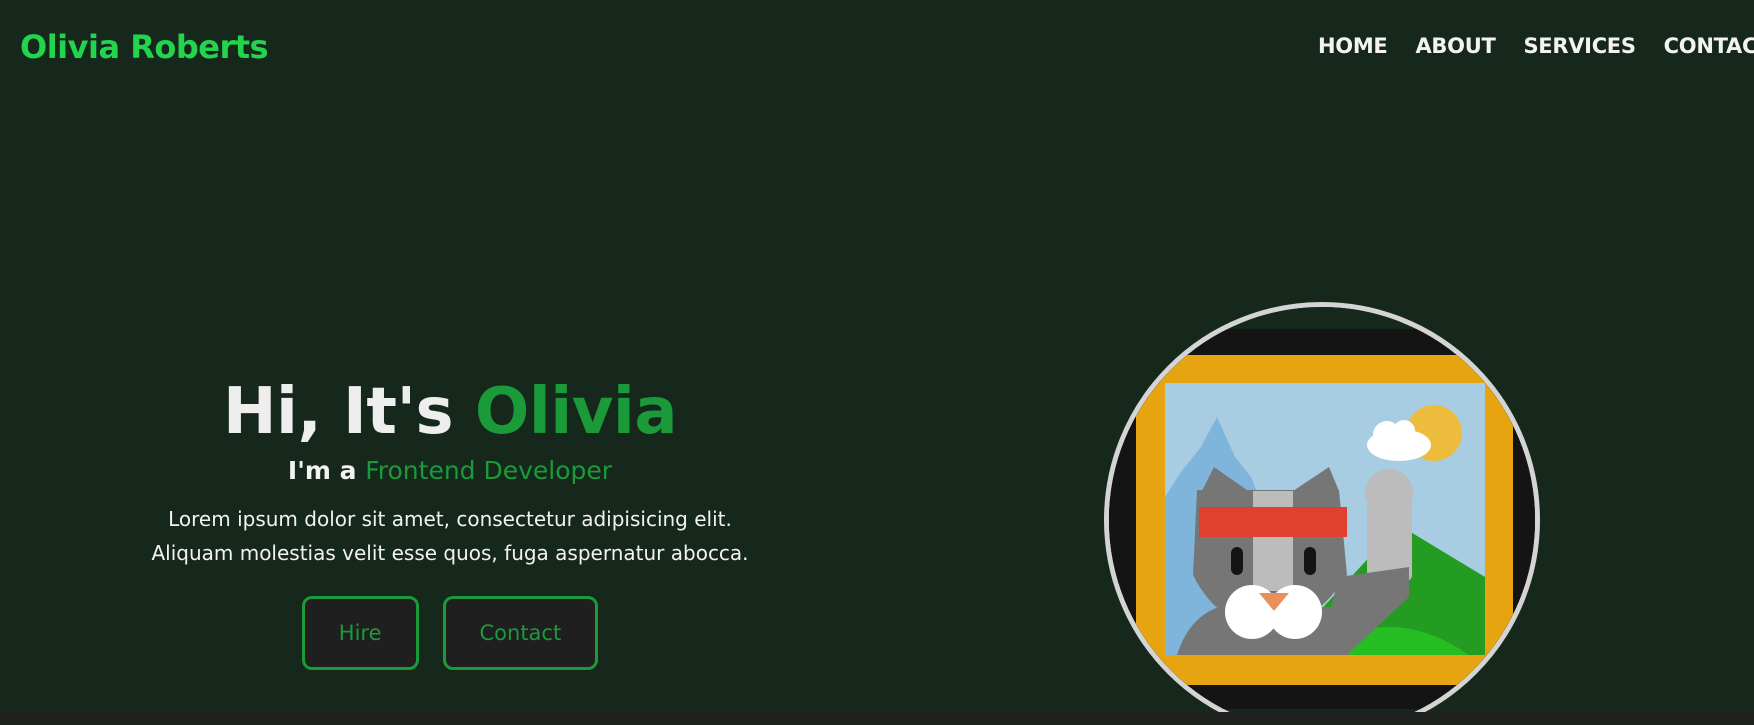 The image size is (1754, 725). What do you see at coordinates (338, 412) in the screenshot?
I see `hero-greeting: Hi, It's` at bounding box center [338, 412].